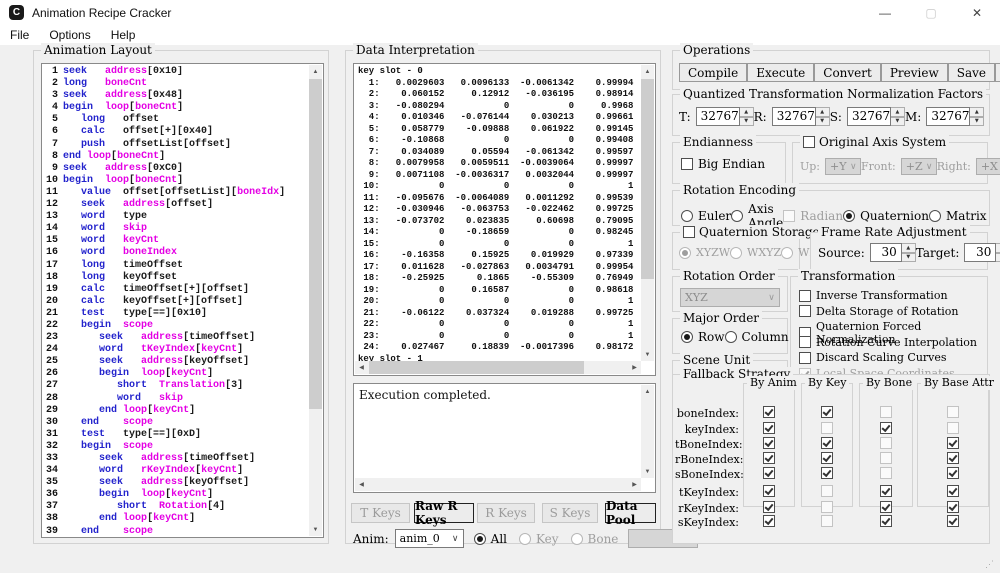 This screenshot has height=573, width=1000. What do you see at coordinates (723, 164) in the screenshot?
I see `big-endian-checkbox: Big Endian` at bounding box center [723, 164].